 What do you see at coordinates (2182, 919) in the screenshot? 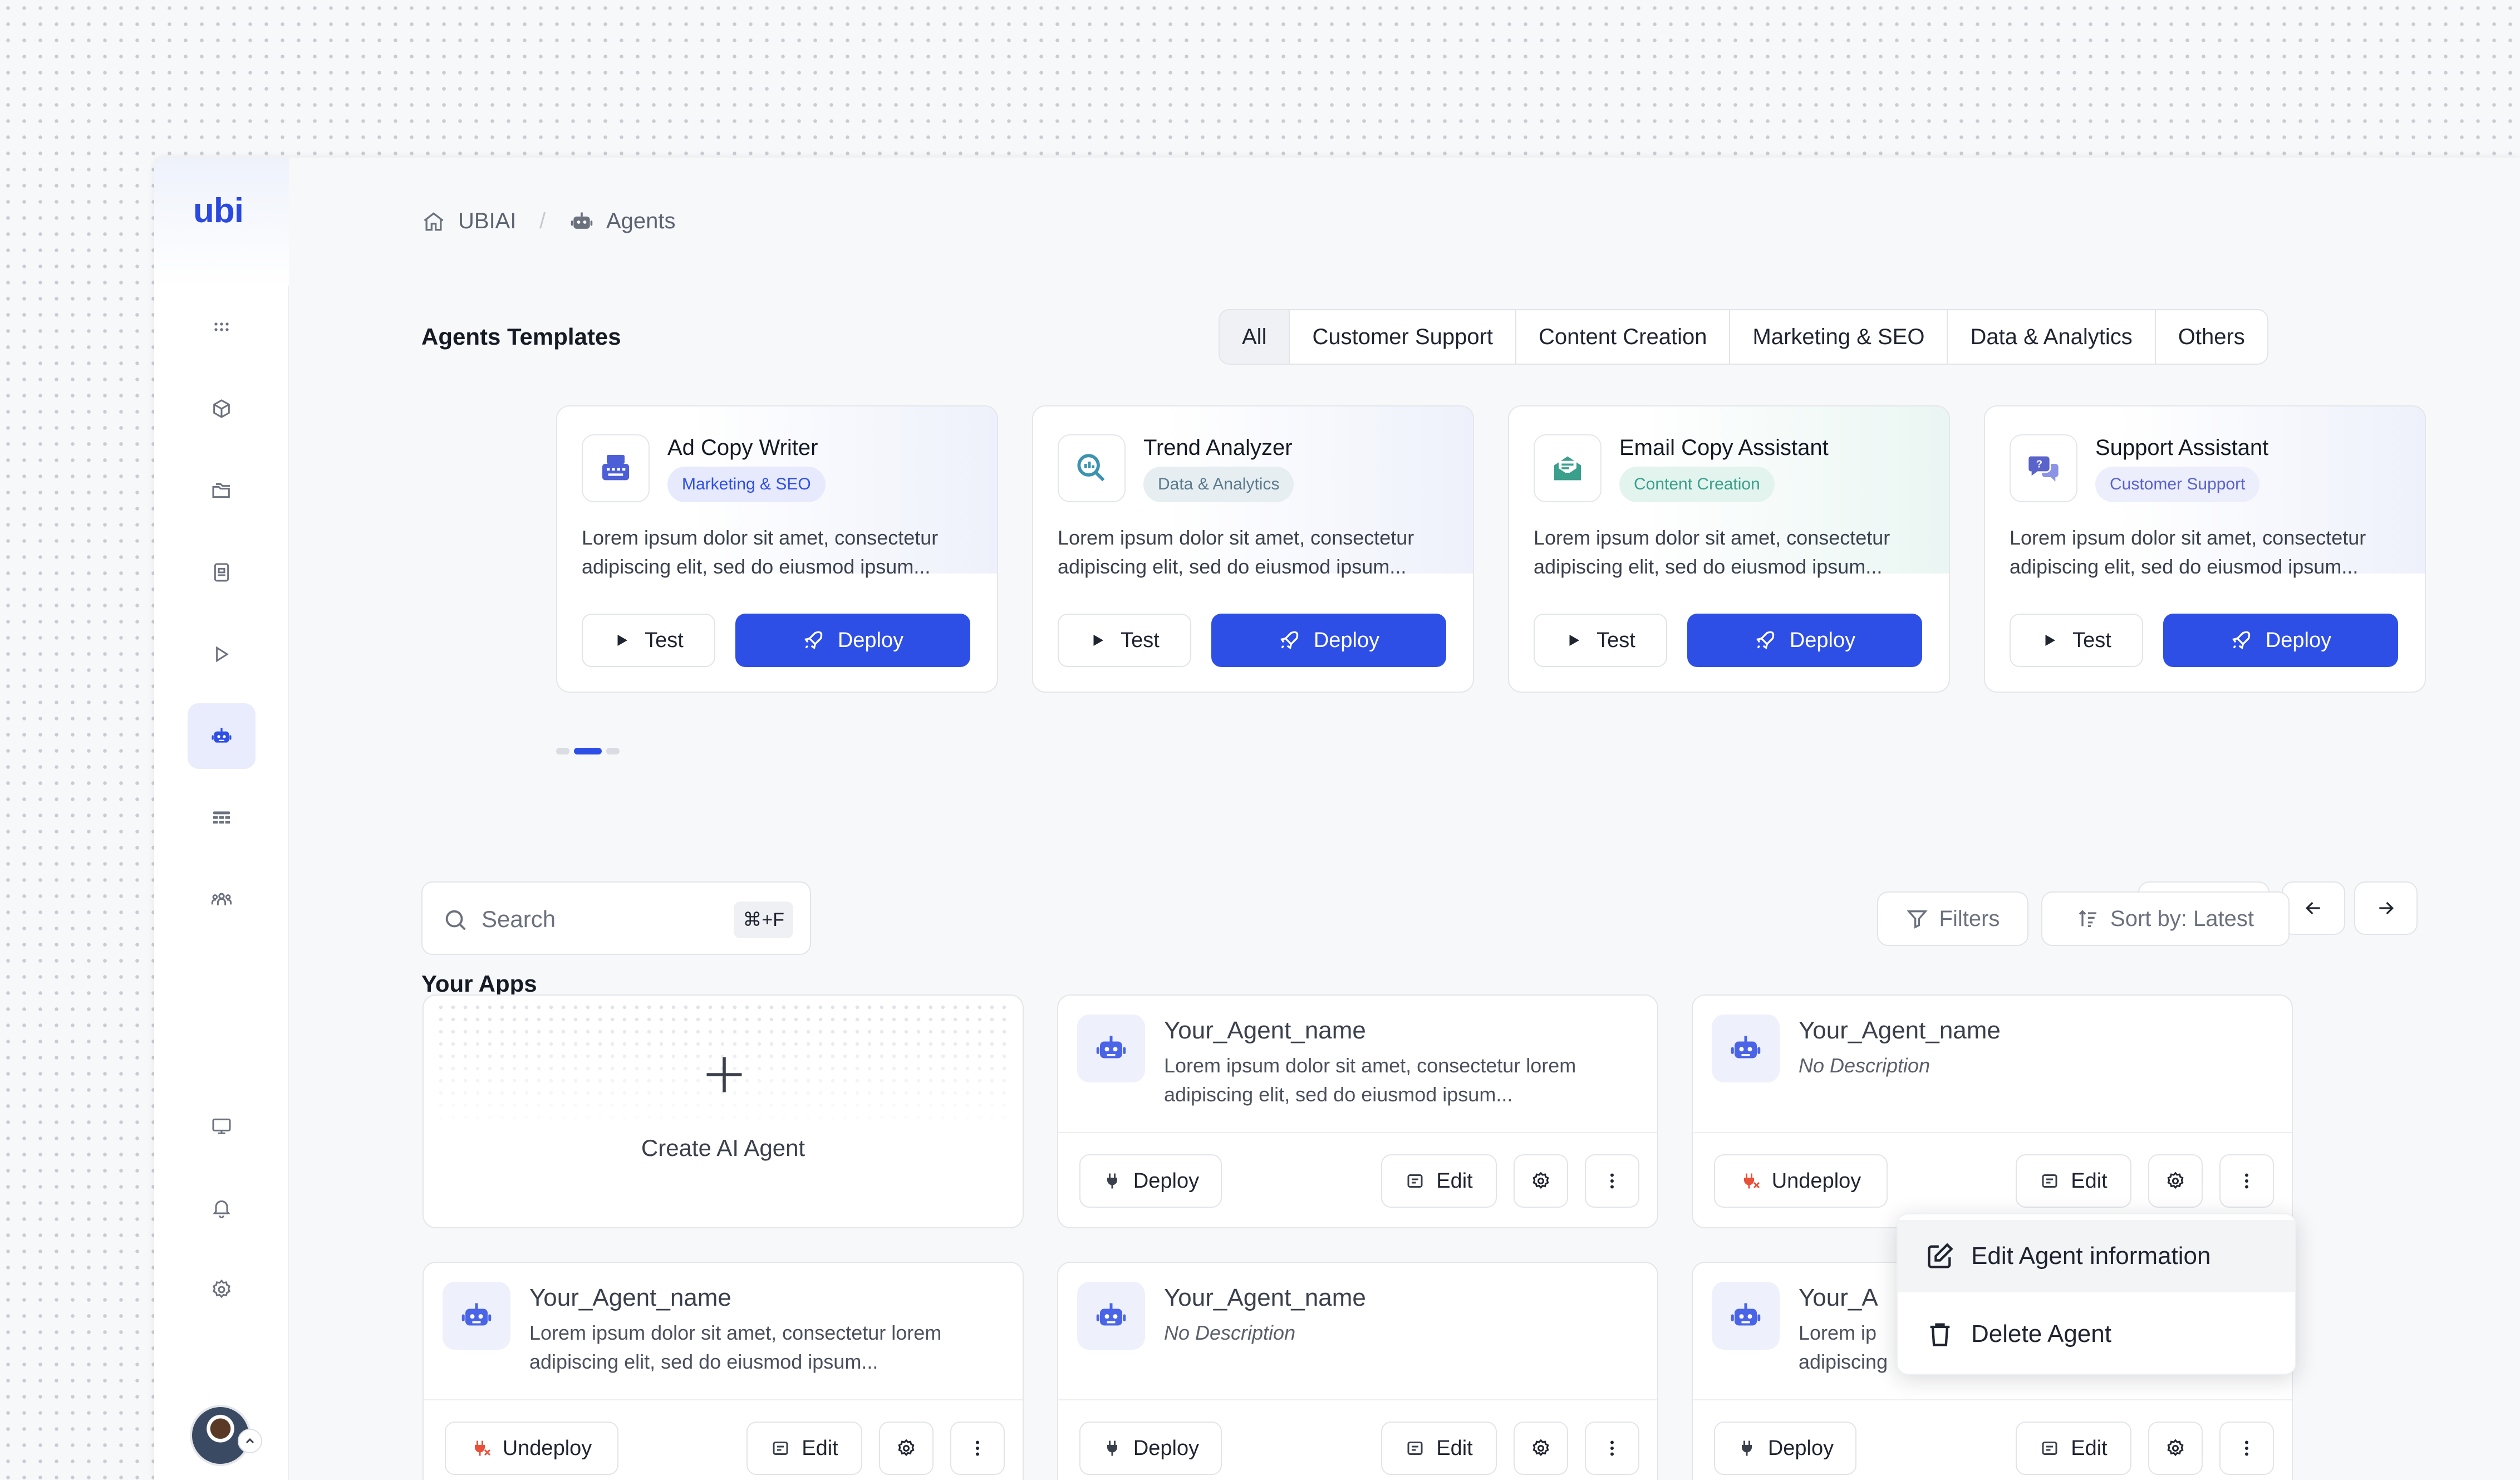
I see `sort-label: Sort by: Latest` at bounding box center [2182, 919].